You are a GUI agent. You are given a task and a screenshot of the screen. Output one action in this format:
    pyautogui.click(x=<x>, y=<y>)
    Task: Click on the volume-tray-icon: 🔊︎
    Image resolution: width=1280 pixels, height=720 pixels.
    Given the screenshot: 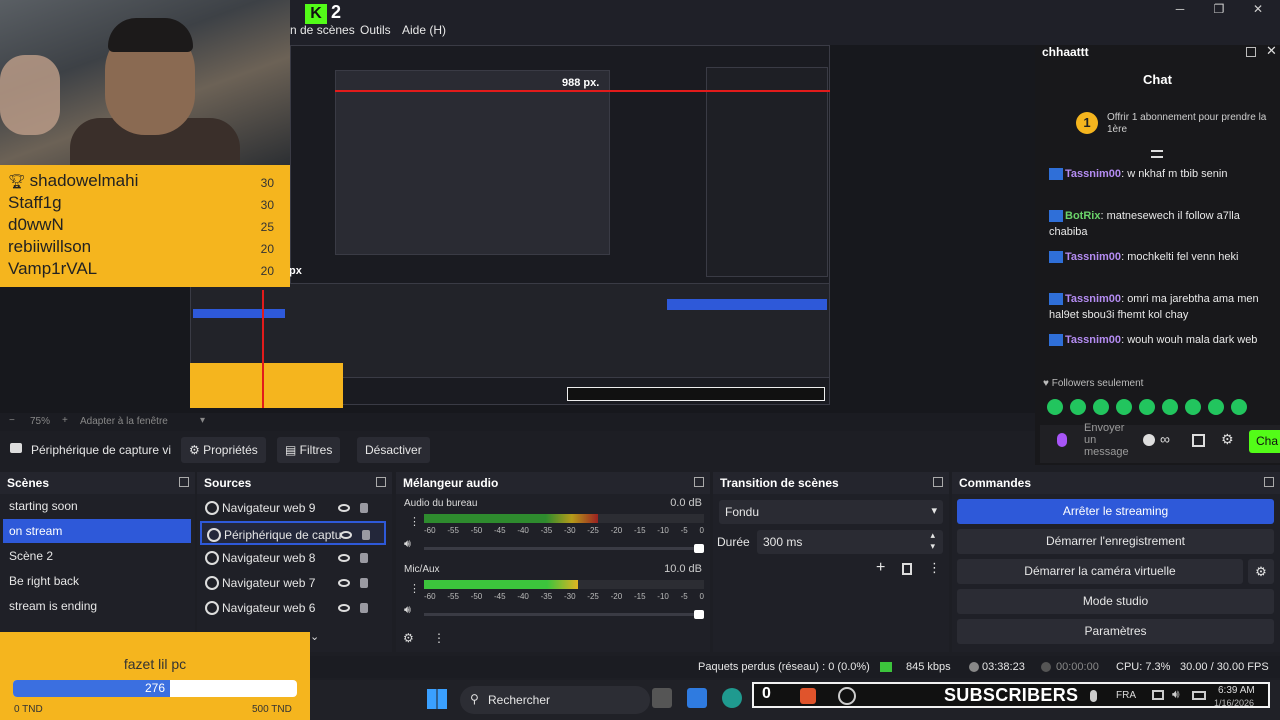 What is the action you would take?
    pyautogui.click(x=1176, y=694)
    